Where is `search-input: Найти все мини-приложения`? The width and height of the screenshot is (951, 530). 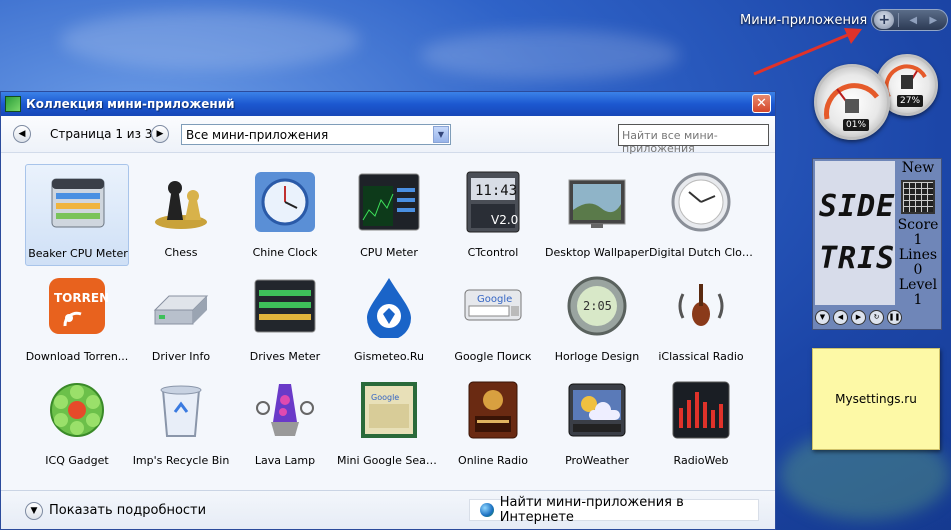
search-input: Найти все мини-приложения is located at coordinates (693, 139).